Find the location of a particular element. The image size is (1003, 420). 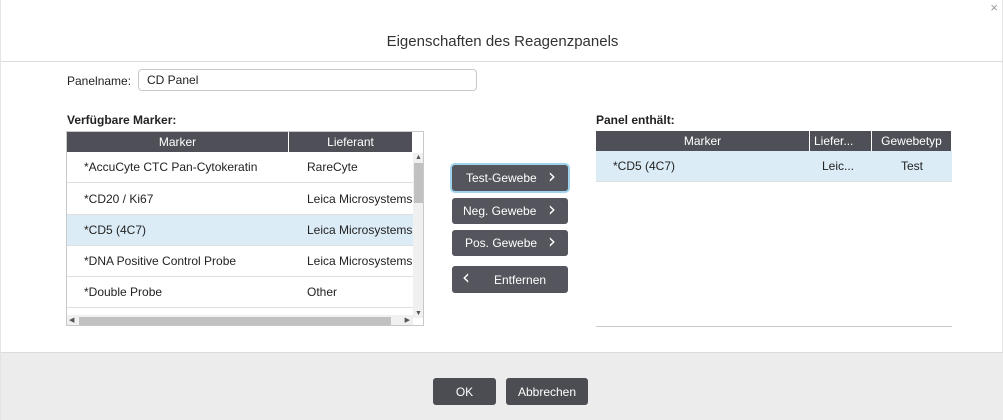

available-grid-header: Marker Lieferant is located at coordinates (240, 142).